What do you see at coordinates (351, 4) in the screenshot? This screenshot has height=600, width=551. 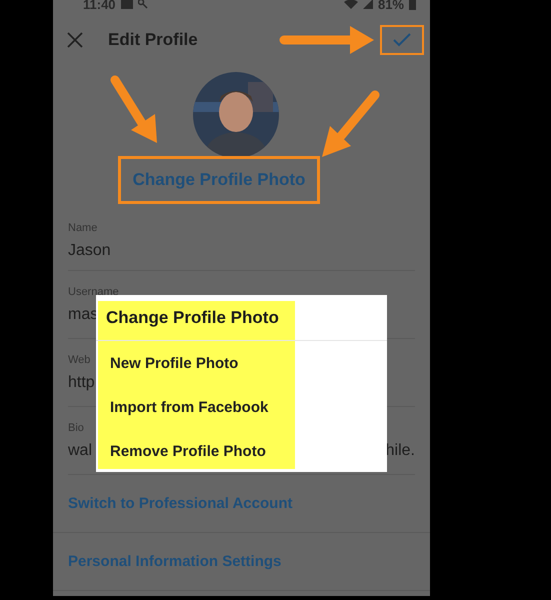 I see `wifi-icon` at bounding box center [351, 4].